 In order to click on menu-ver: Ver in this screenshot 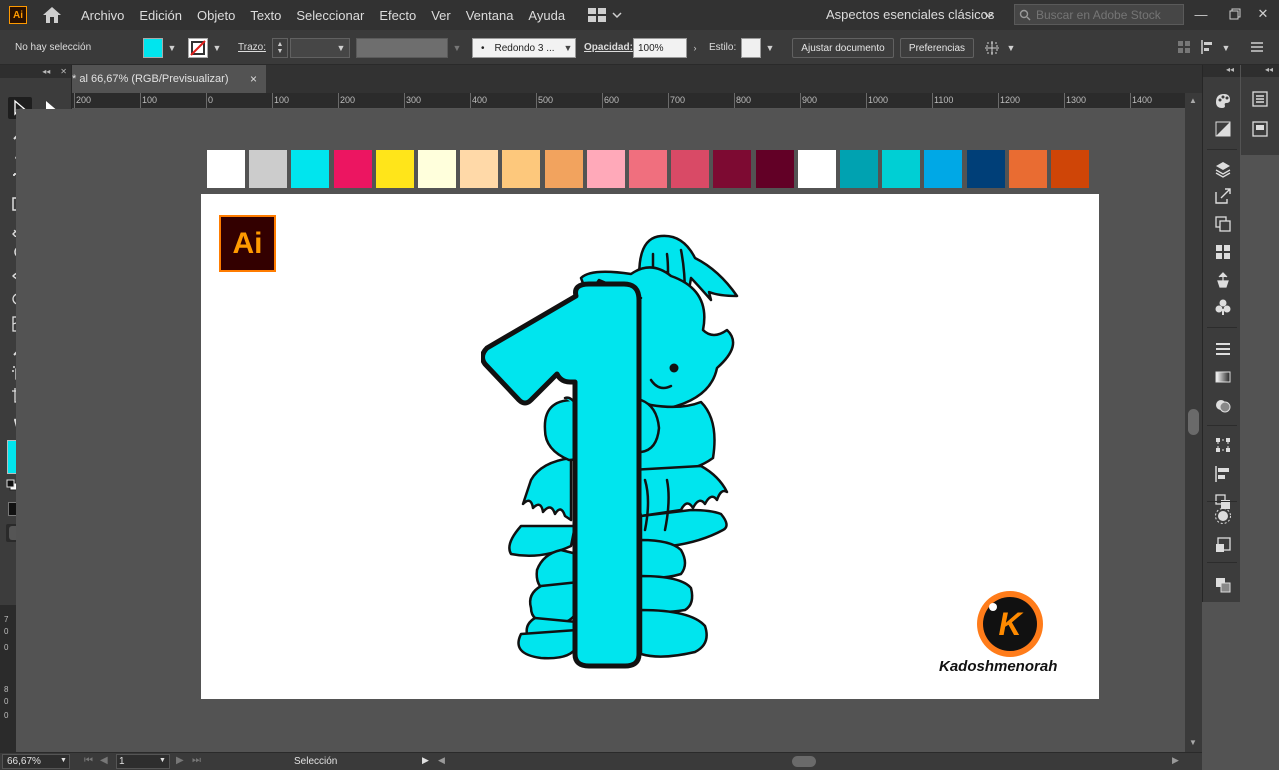, I will do `click(441, 15)`.